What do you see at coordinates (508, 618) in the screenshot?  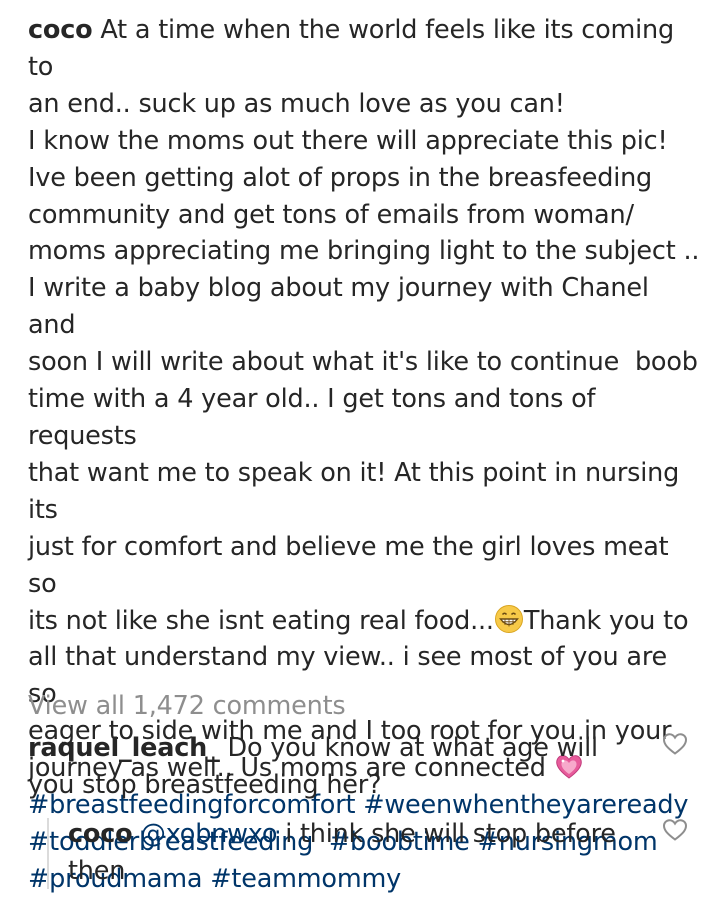 I see `grinning-face-emoji` at bounding box center [508, 618].